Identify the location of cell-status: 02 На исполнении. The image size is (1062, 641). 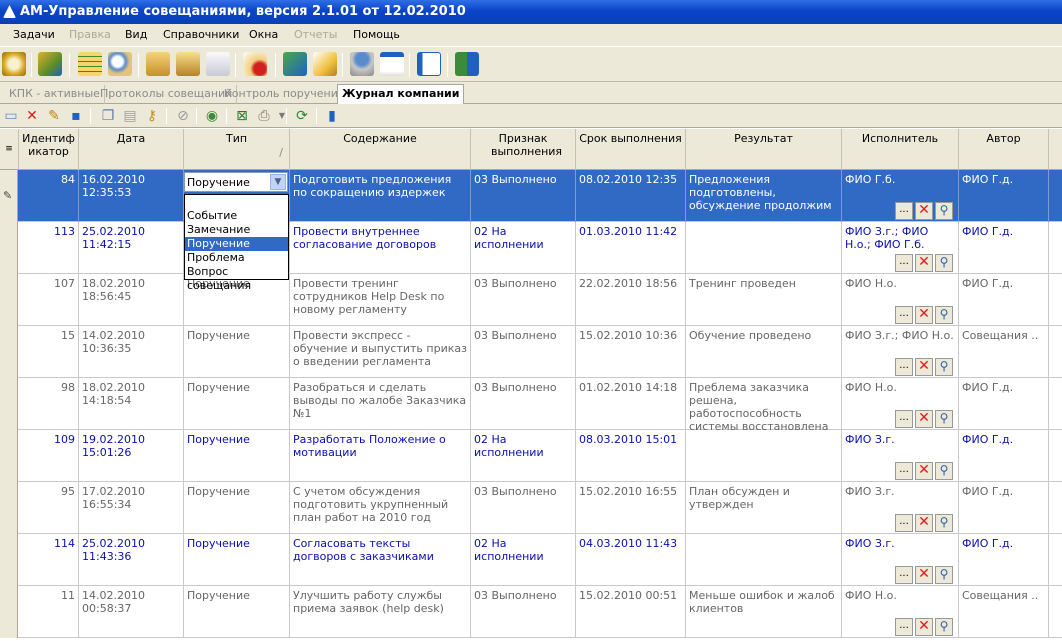
(523, 456).